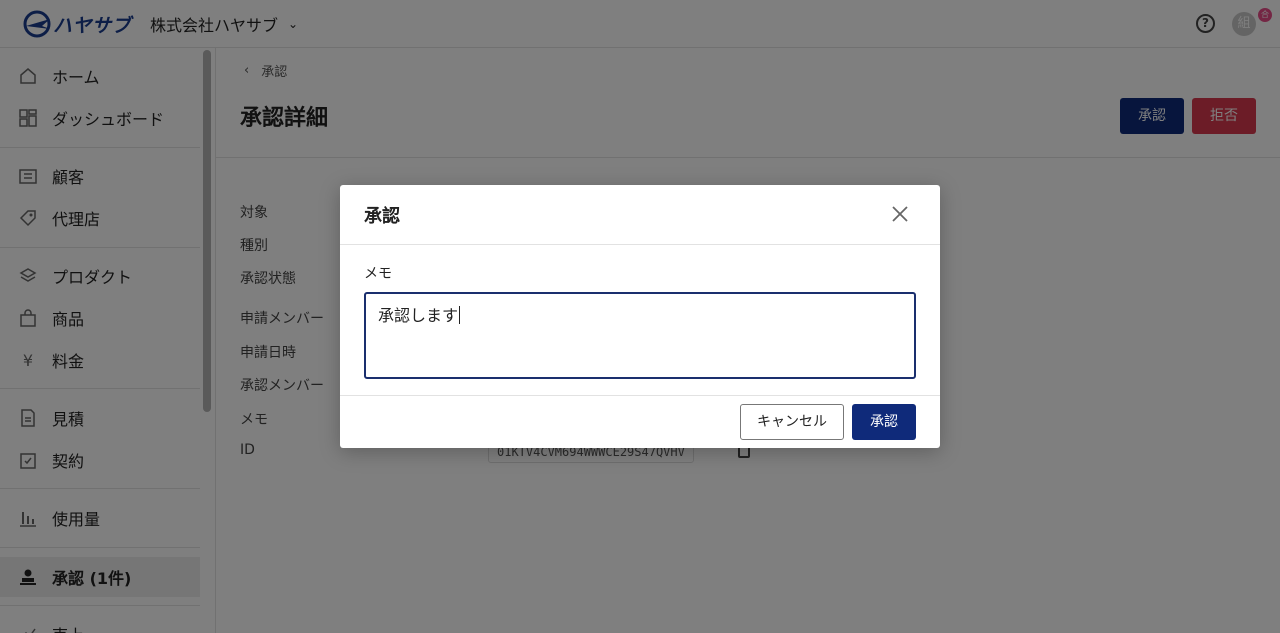  What do you see at coordinates (378, 274) in the screenshot?
I see `memo-label: メモ` at bounding box center [378, 274].